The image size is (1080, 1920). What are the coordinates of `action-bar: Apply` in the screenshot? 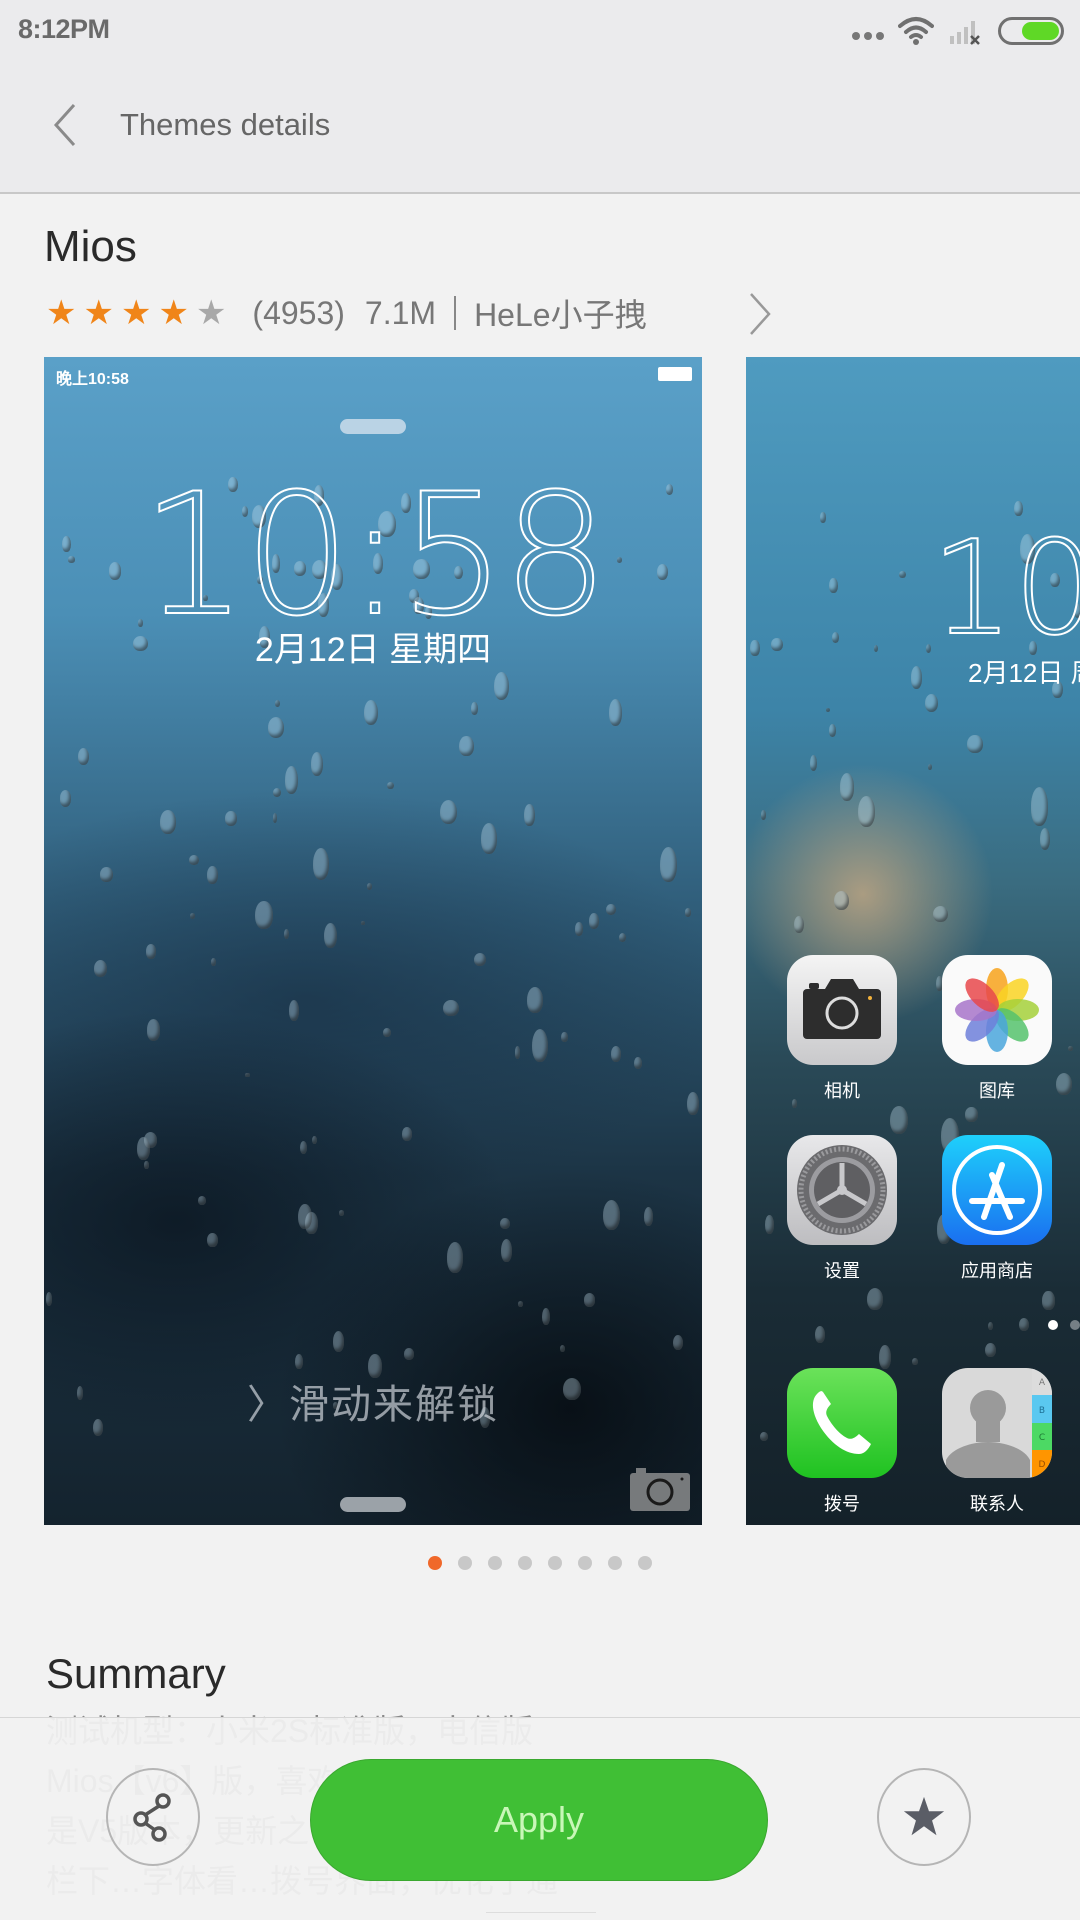 It's located at (540, 1818).